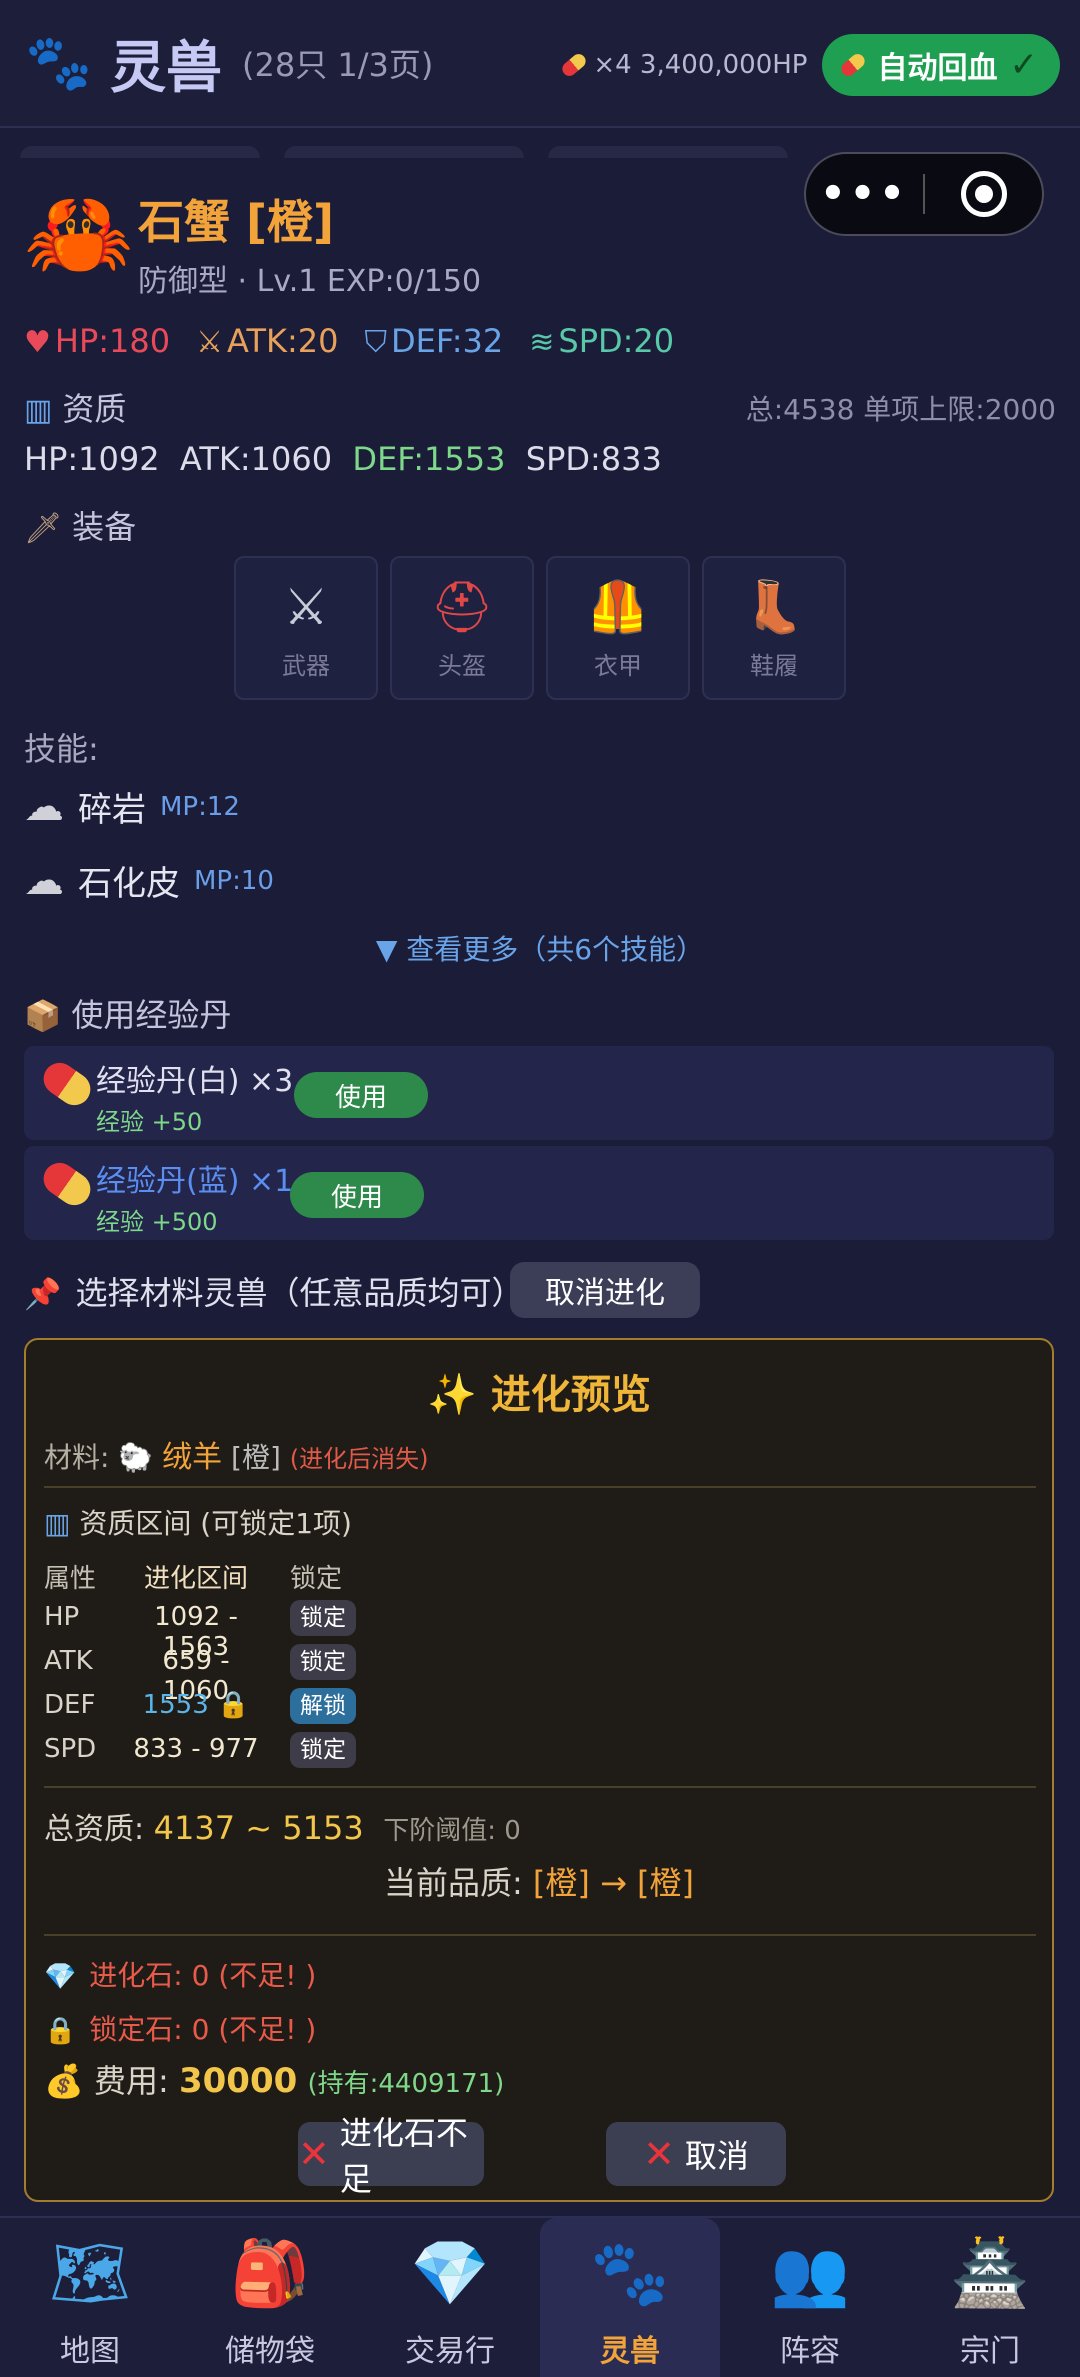 The image size is (1080, 2377). Describe the element at coordinates (283, 341) in the screenshot. I see `stat-atk: ATK:20` at that location.